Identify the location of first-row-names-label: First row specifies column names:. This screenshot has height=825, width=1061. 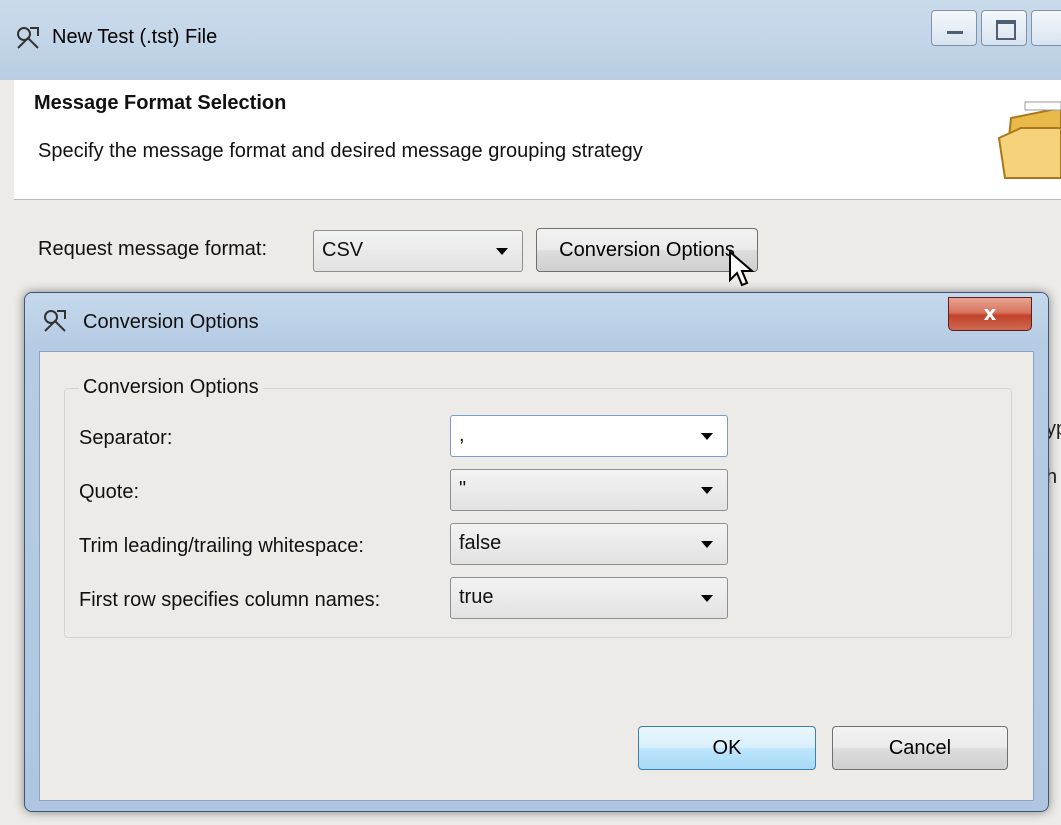
(230, 600).